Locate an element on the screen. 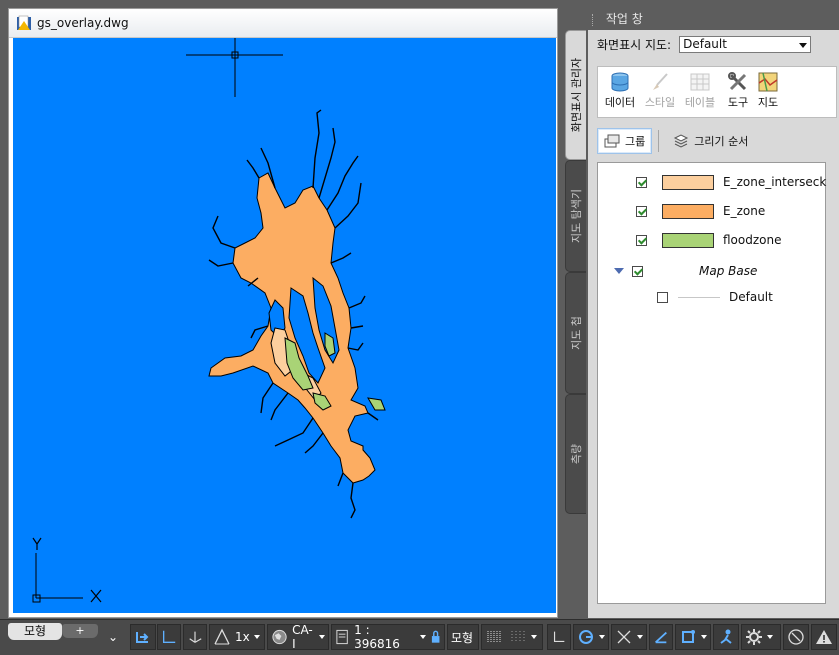 Image resolution: width=839 pixels, height=655 pixels. no-isolation-icon is located at coordinates (796, 637).